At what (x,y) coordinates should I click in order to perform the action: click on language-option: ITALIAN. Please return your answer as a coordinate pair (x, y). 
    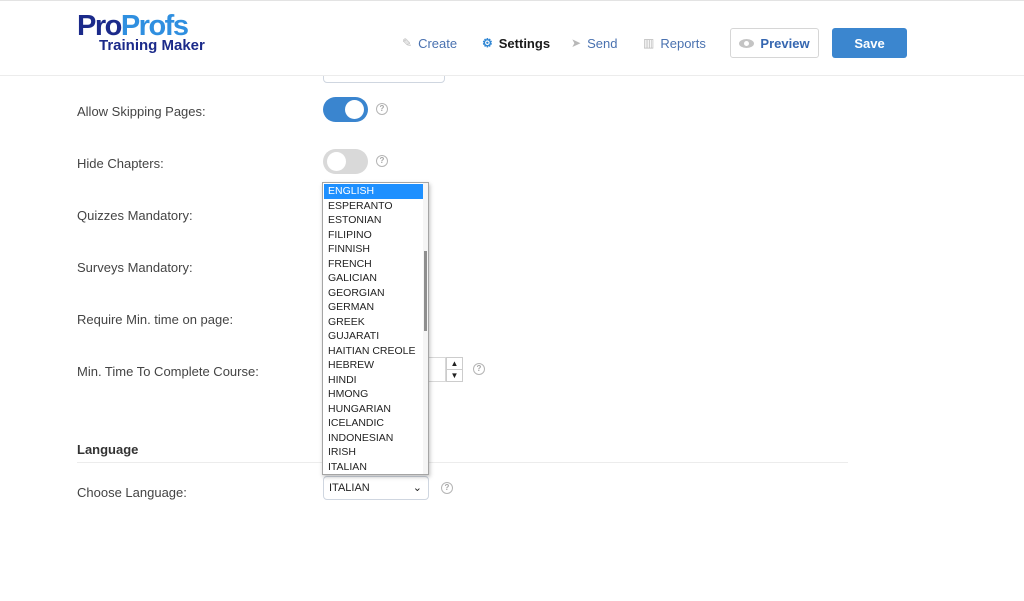
    Looking at the image, I should click on (375, 467).